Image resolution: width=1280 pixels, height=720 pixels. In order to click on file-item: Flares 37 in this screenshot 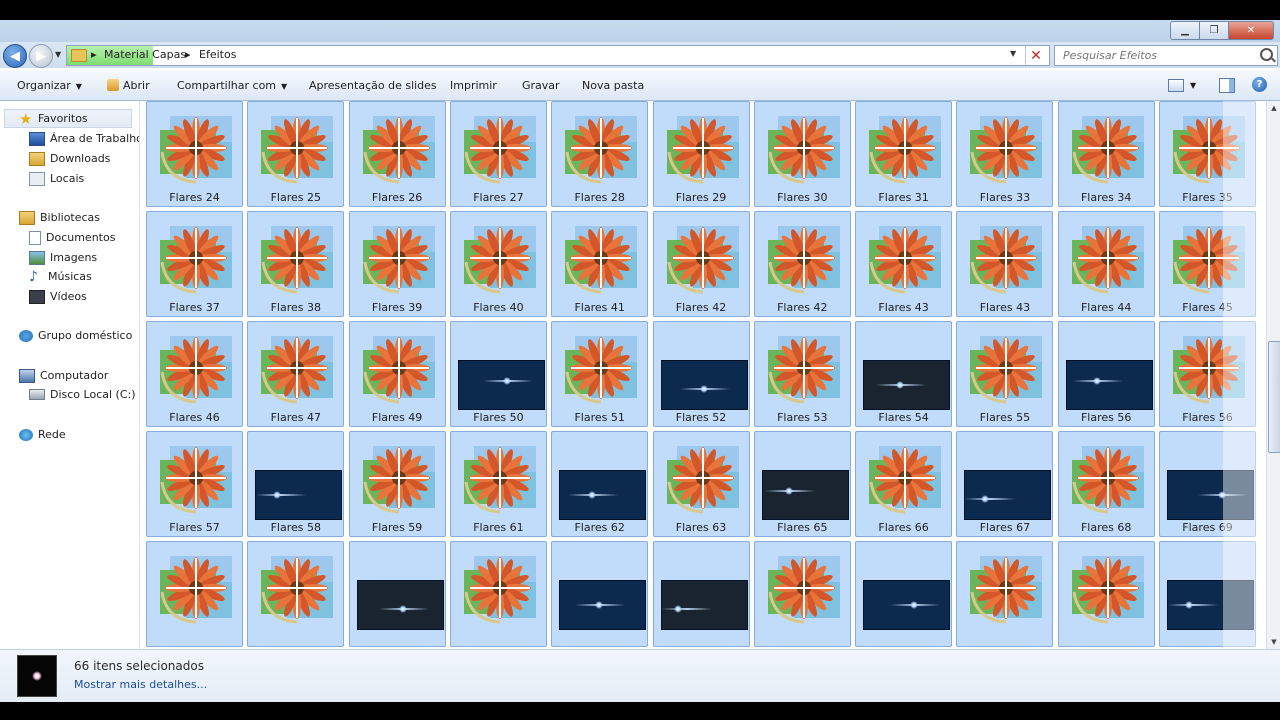, I will do `click(194, 264)`.